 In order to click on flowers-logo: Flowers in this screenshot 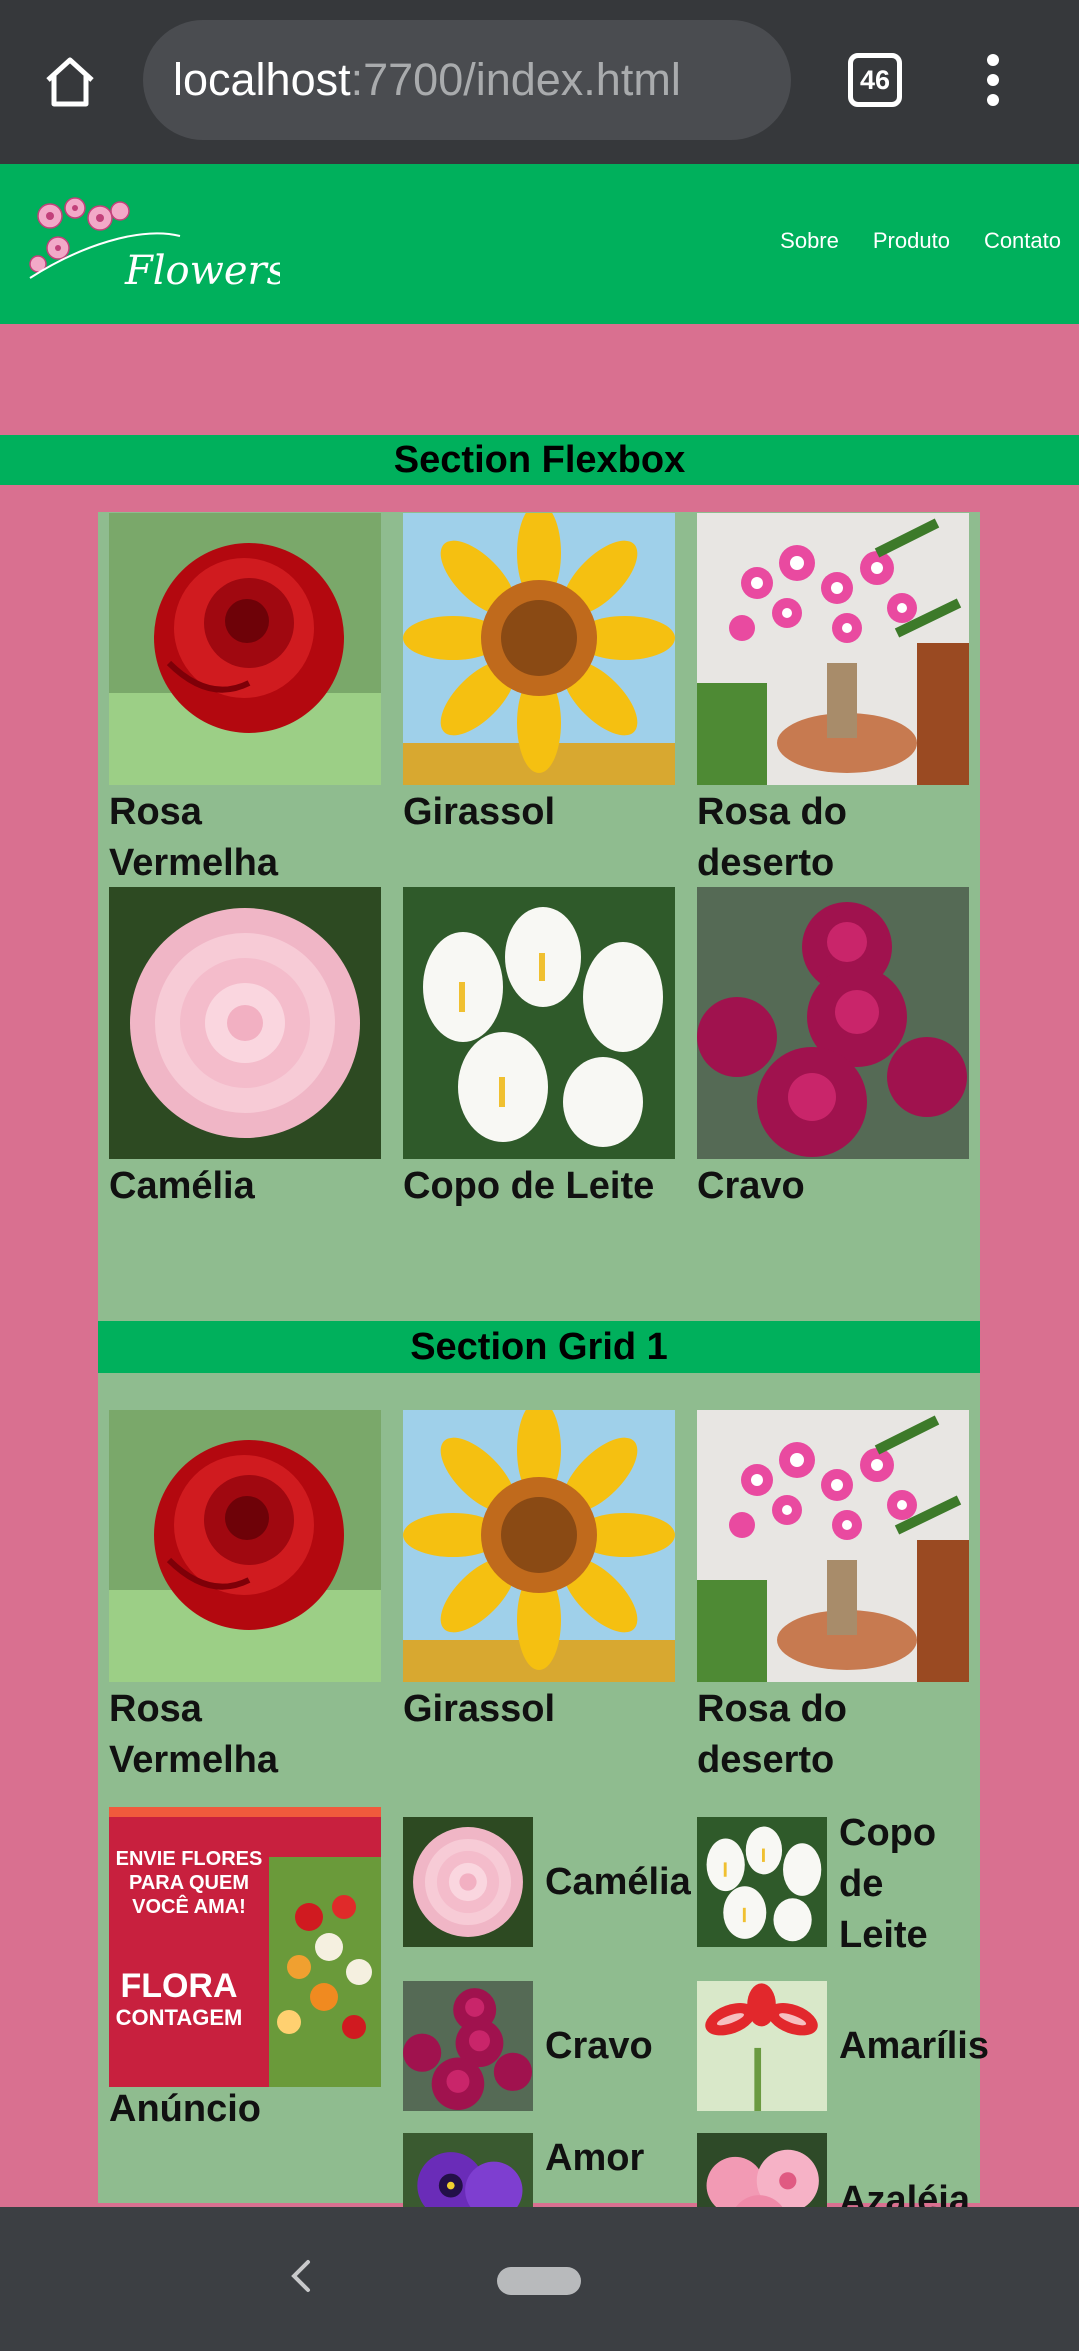, I will do `click(153, 241)`.